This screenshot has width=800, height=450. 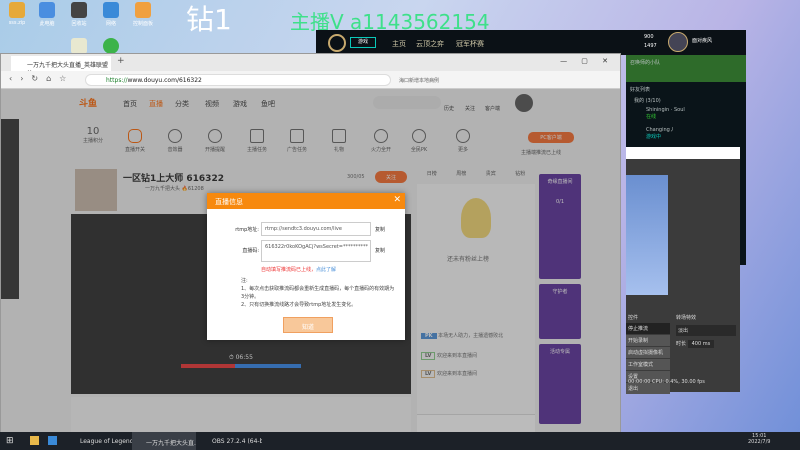 I want to click on virtual-camera-button: 启动虚拟摄像机, so click(x=648, y=352).